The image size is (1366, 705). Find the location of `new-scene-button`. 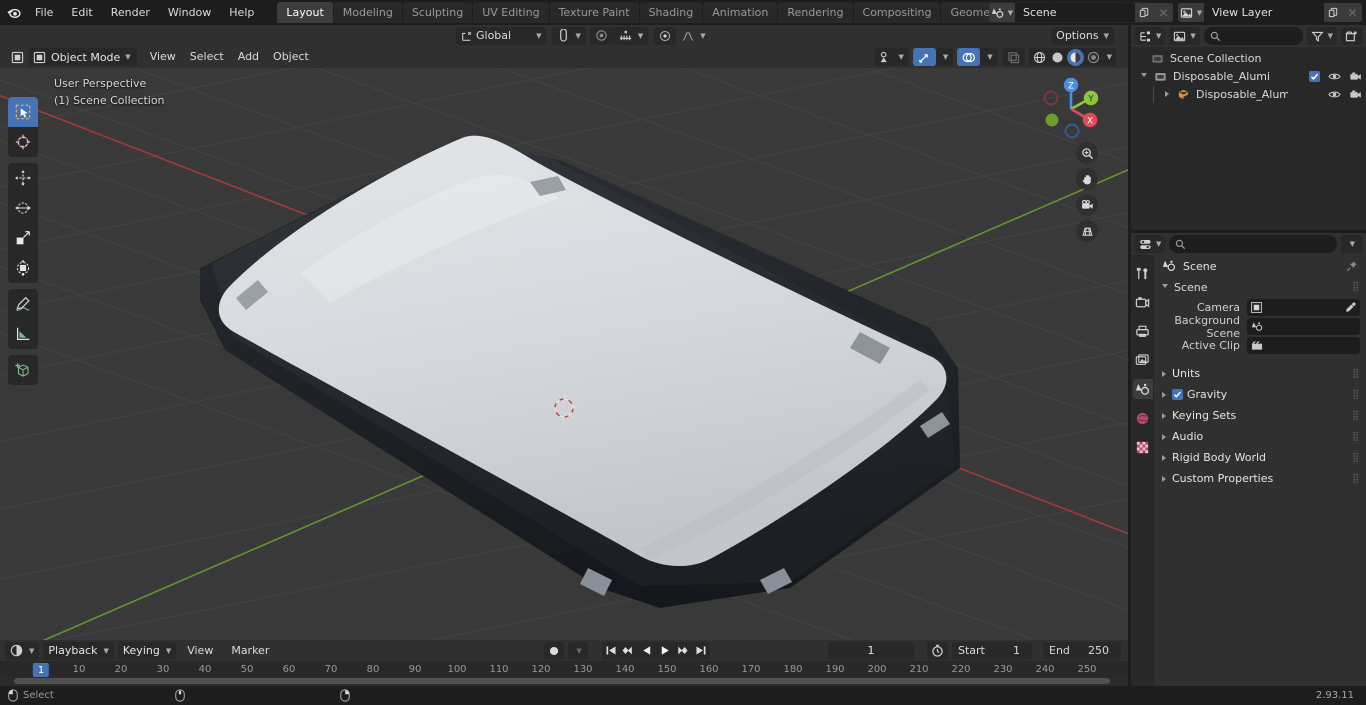

new-scene-button is located at coordinates (1144, 12).